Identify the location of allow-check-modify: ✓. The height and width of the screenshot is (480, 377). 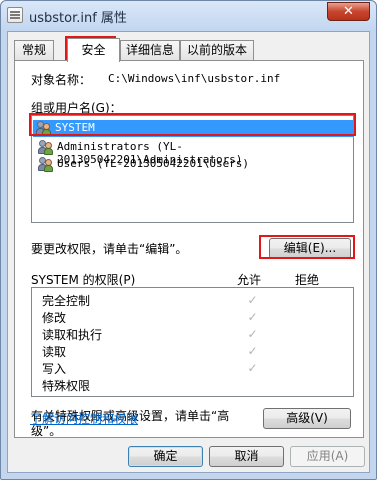
(252, 317).